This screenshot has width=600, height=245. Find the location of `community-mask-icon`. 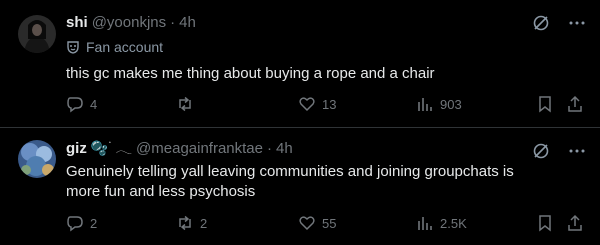

community-mask-icon is located at coordinates (73, 47).